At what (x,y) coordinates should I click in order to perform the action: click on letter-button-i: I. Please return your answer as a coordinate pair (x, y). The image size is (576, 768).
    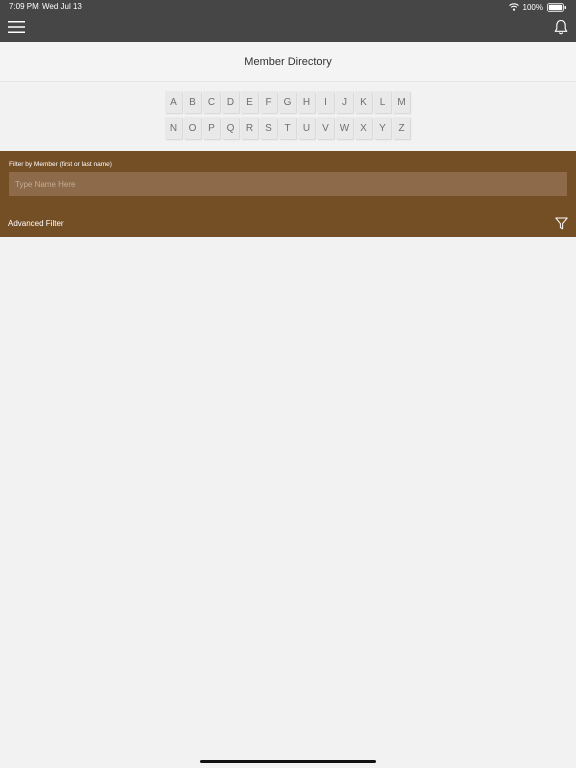
    Looking at the image, I should click on (325, 102).